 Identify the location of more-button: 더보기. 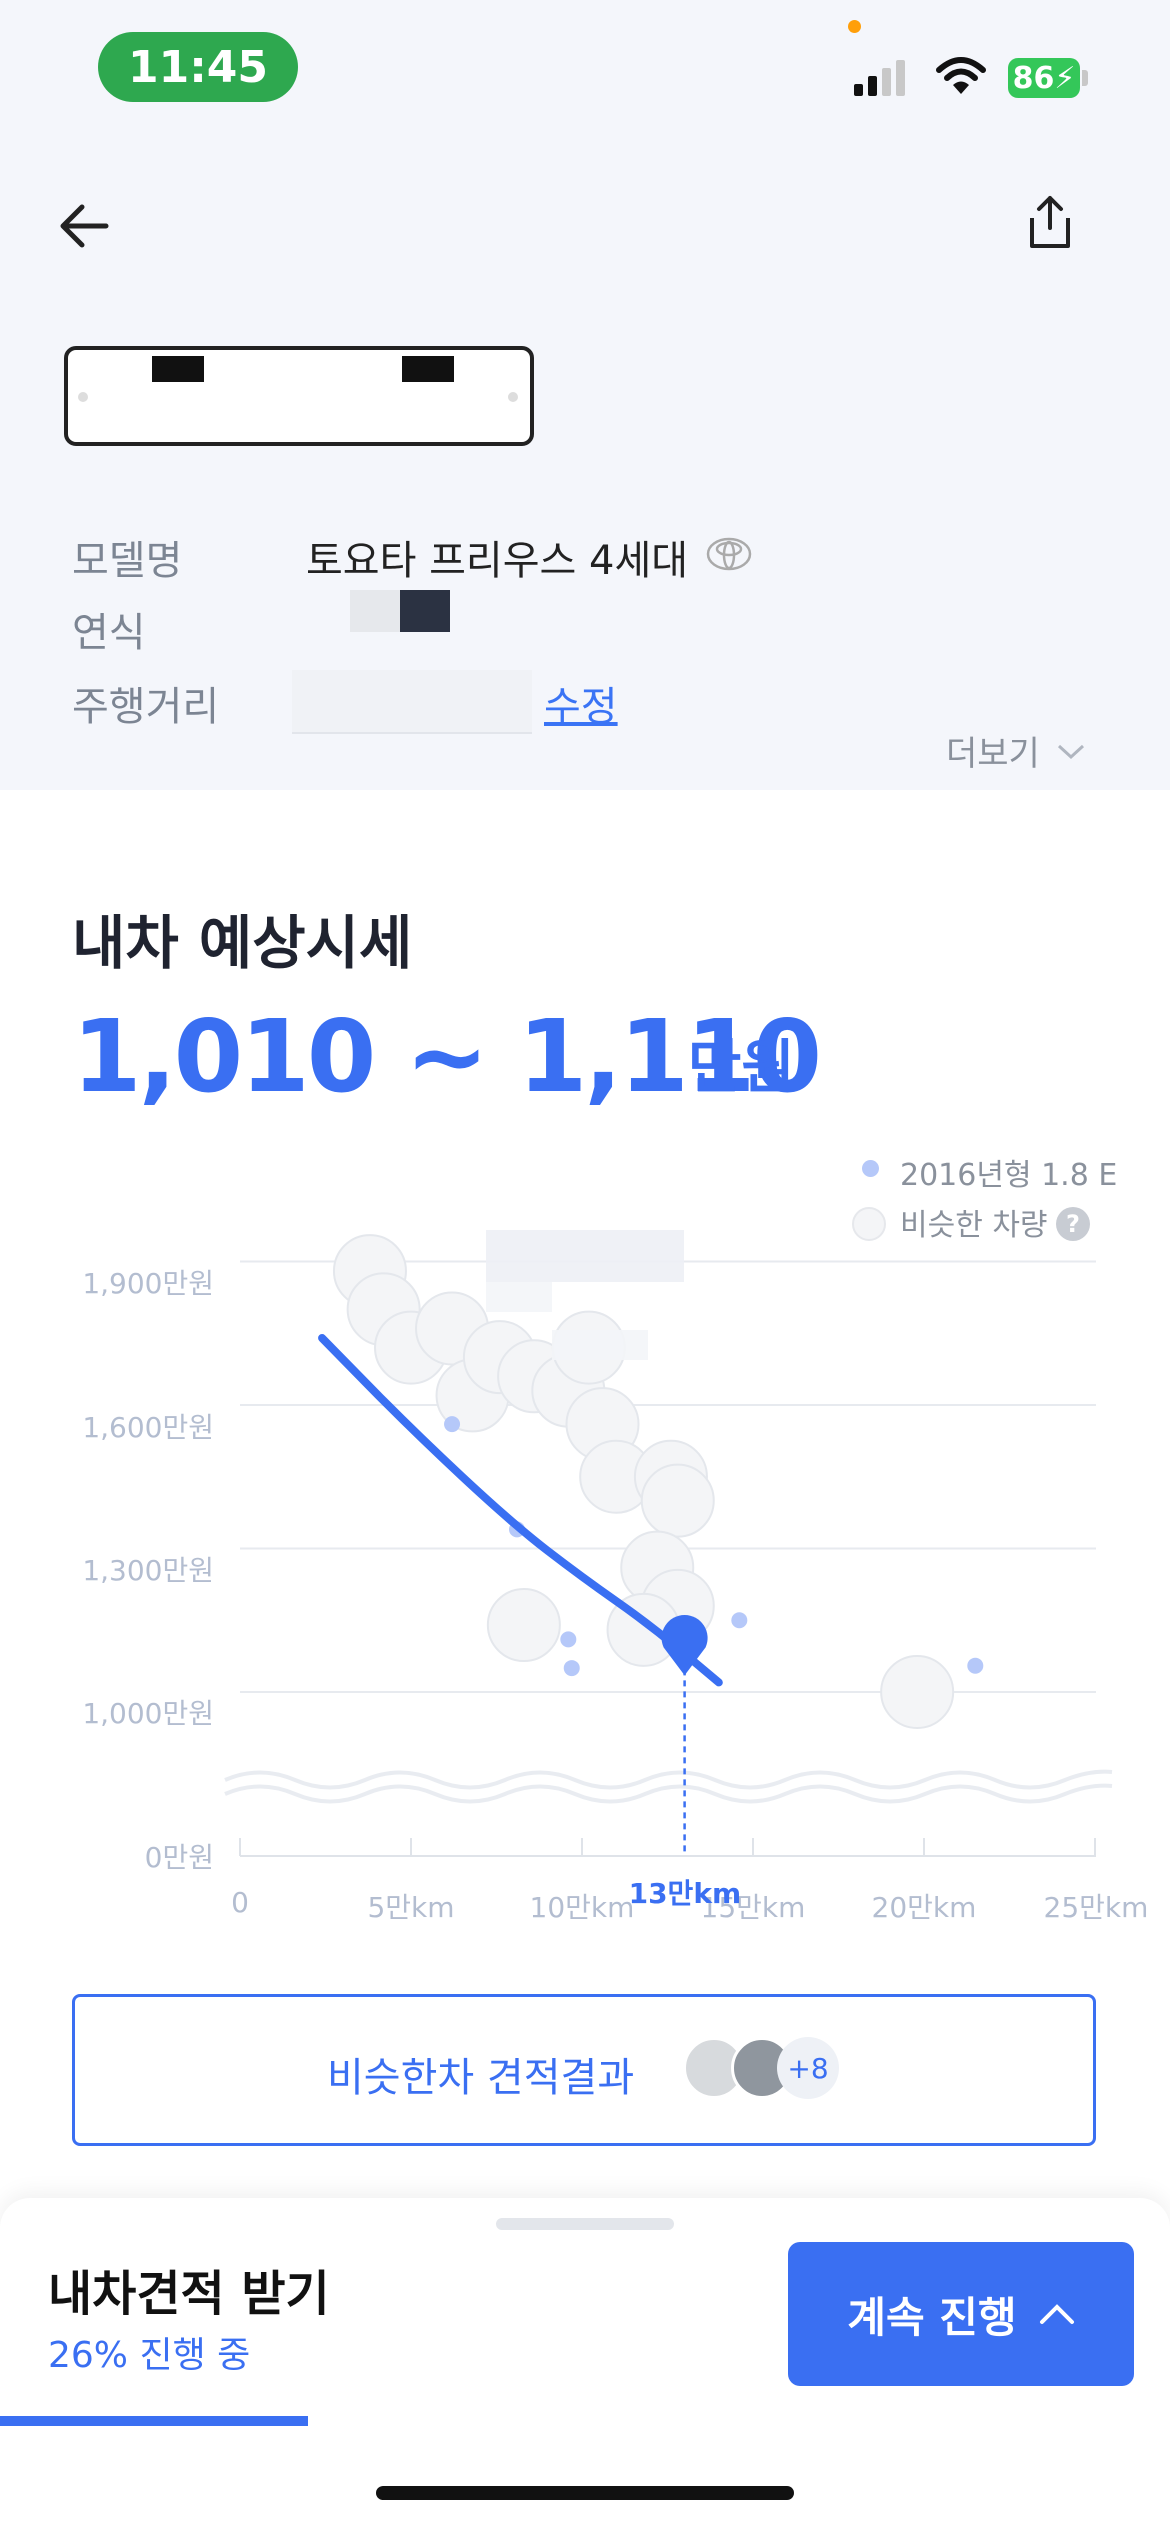
(1016, 750).